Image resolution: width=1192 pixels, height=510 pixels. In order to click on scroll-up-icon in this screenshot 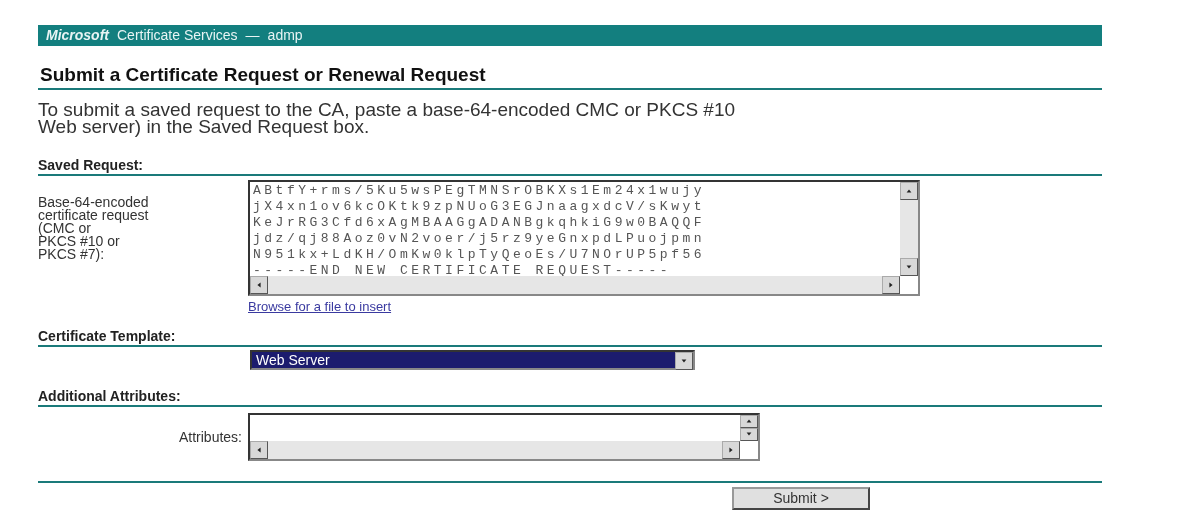, I will do `click(749, 421)`.